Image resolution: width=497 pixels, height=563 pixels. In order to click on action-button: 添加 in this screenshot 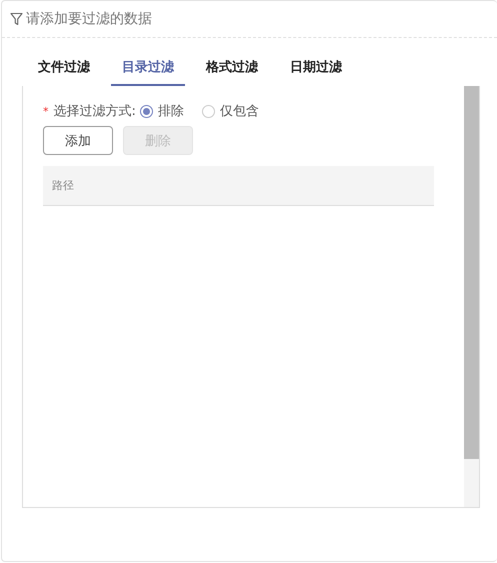, I will do `click(78, 140)`.